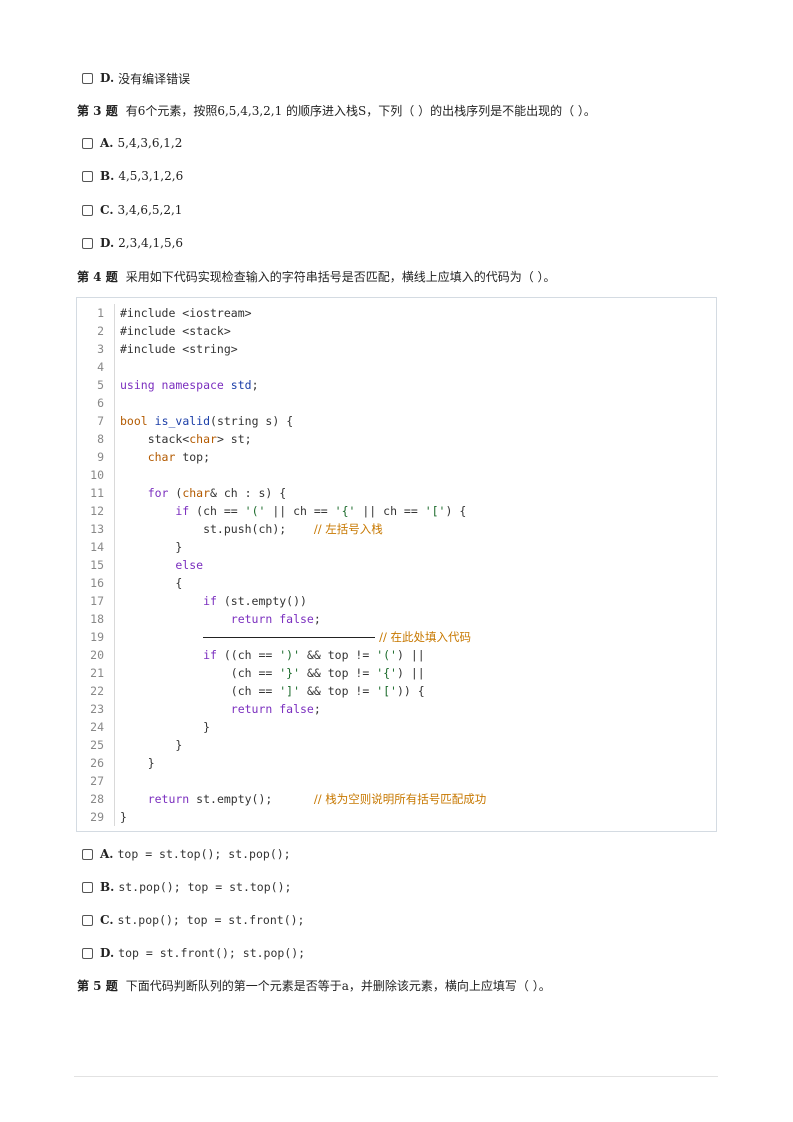  Describe the element at coordinates (100, 421) in the screenshot. I see `line-number: 7` at that location.